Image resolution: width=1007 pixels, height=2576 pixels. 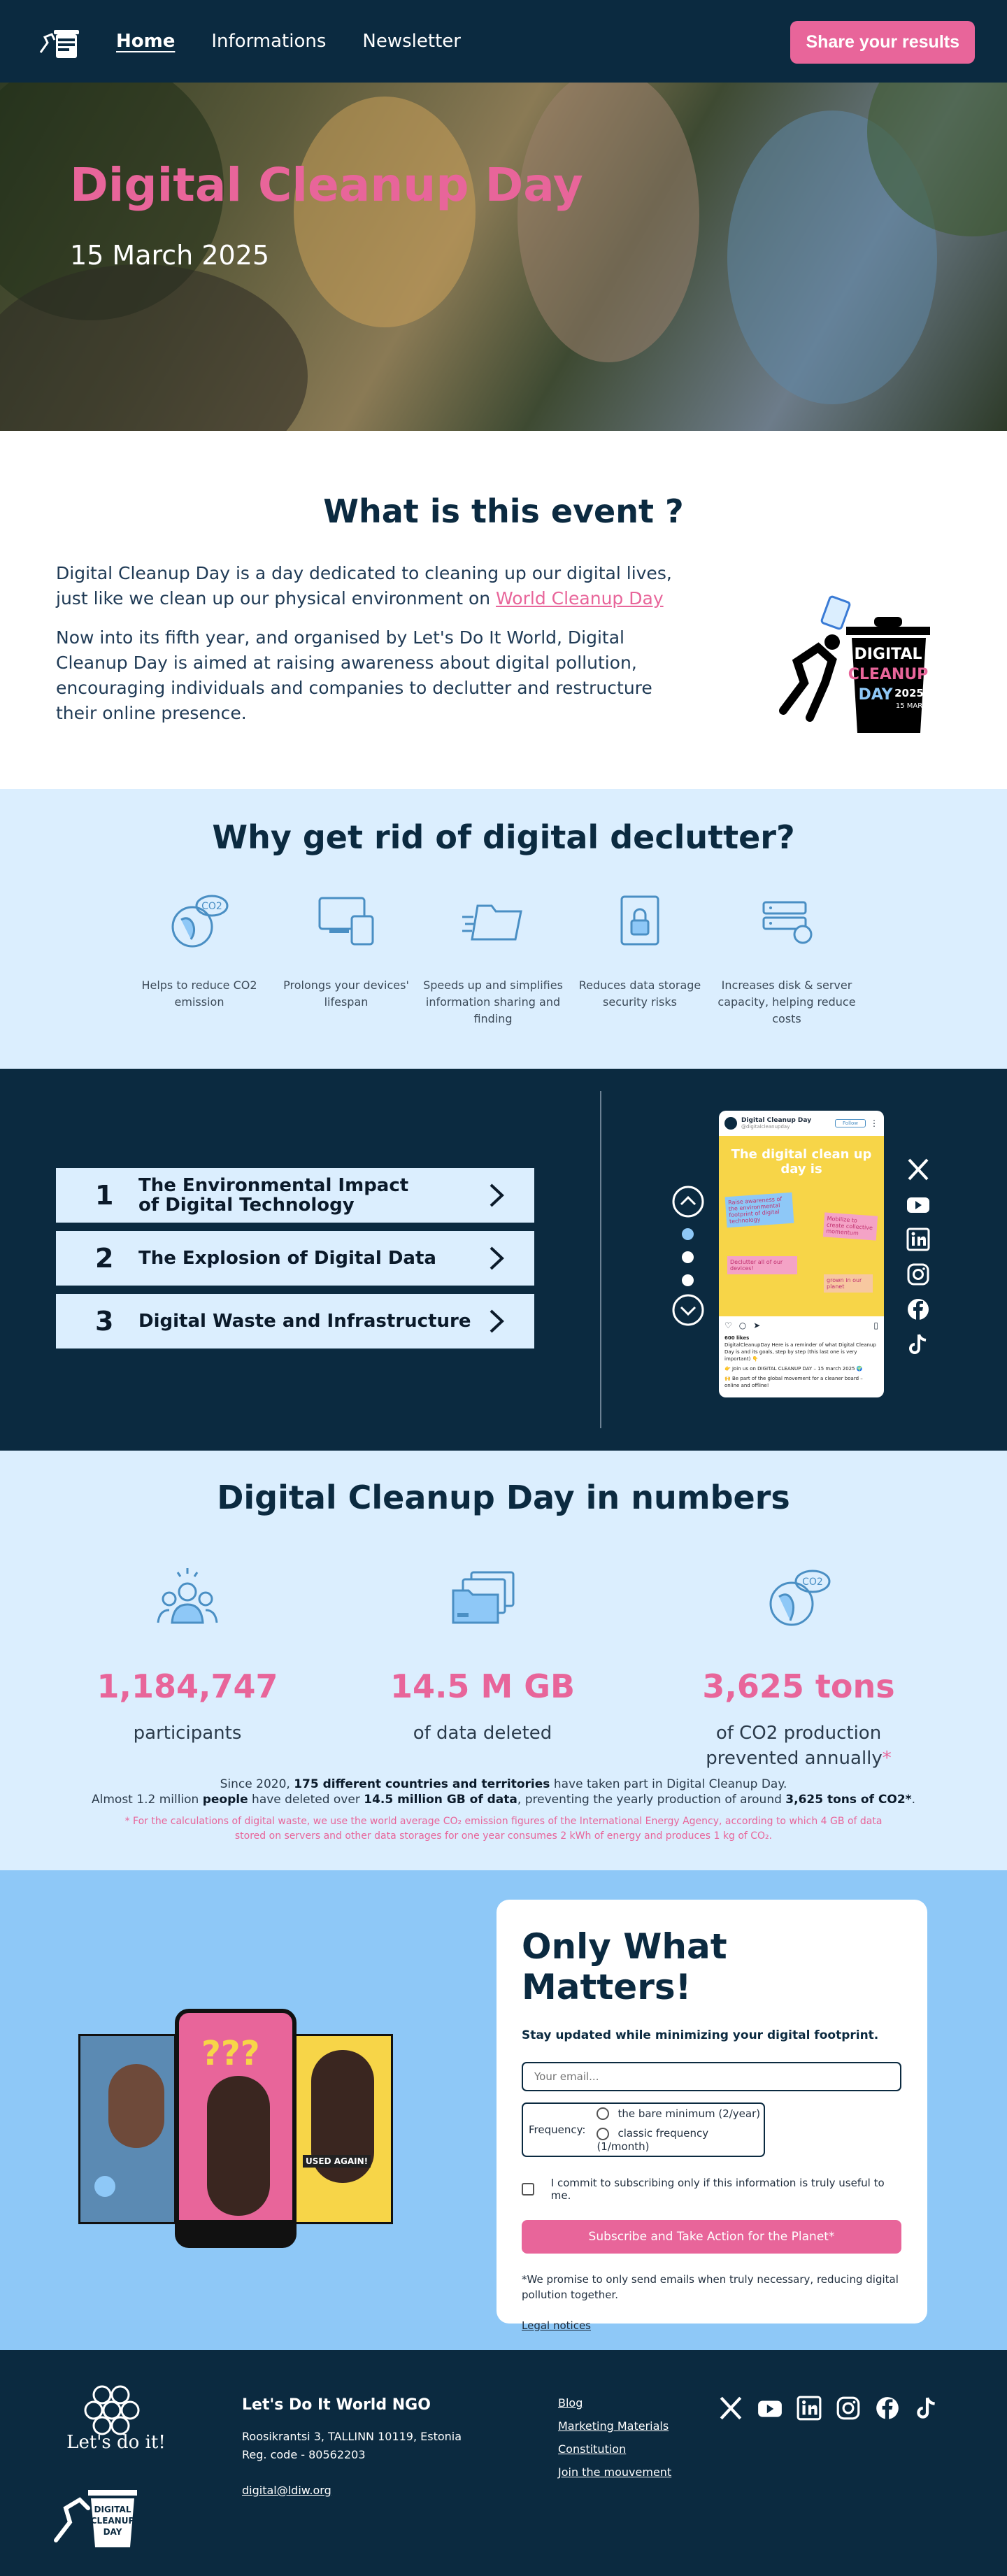 I want to click on topic-data-explosion: 2 The Explosion of Digital Data, so click(x=295, y=1258).